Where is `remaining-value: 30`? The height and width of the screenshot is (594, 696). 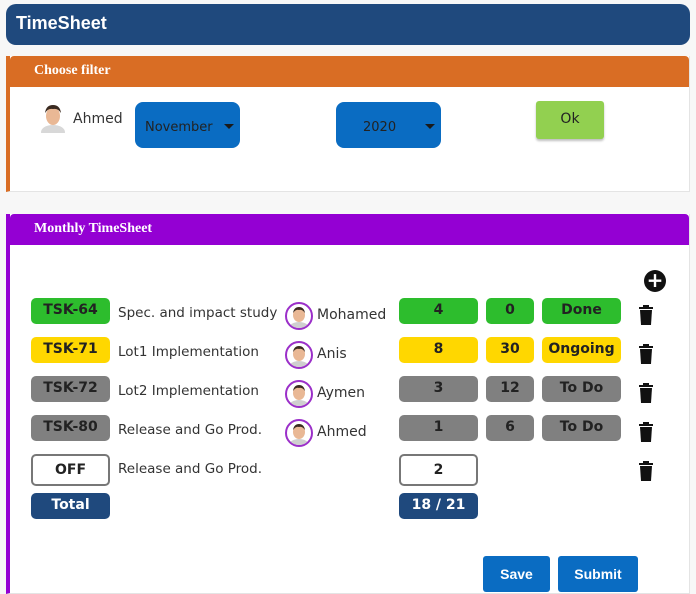 remaining-value: 30 is located at coordinates (510, 350).